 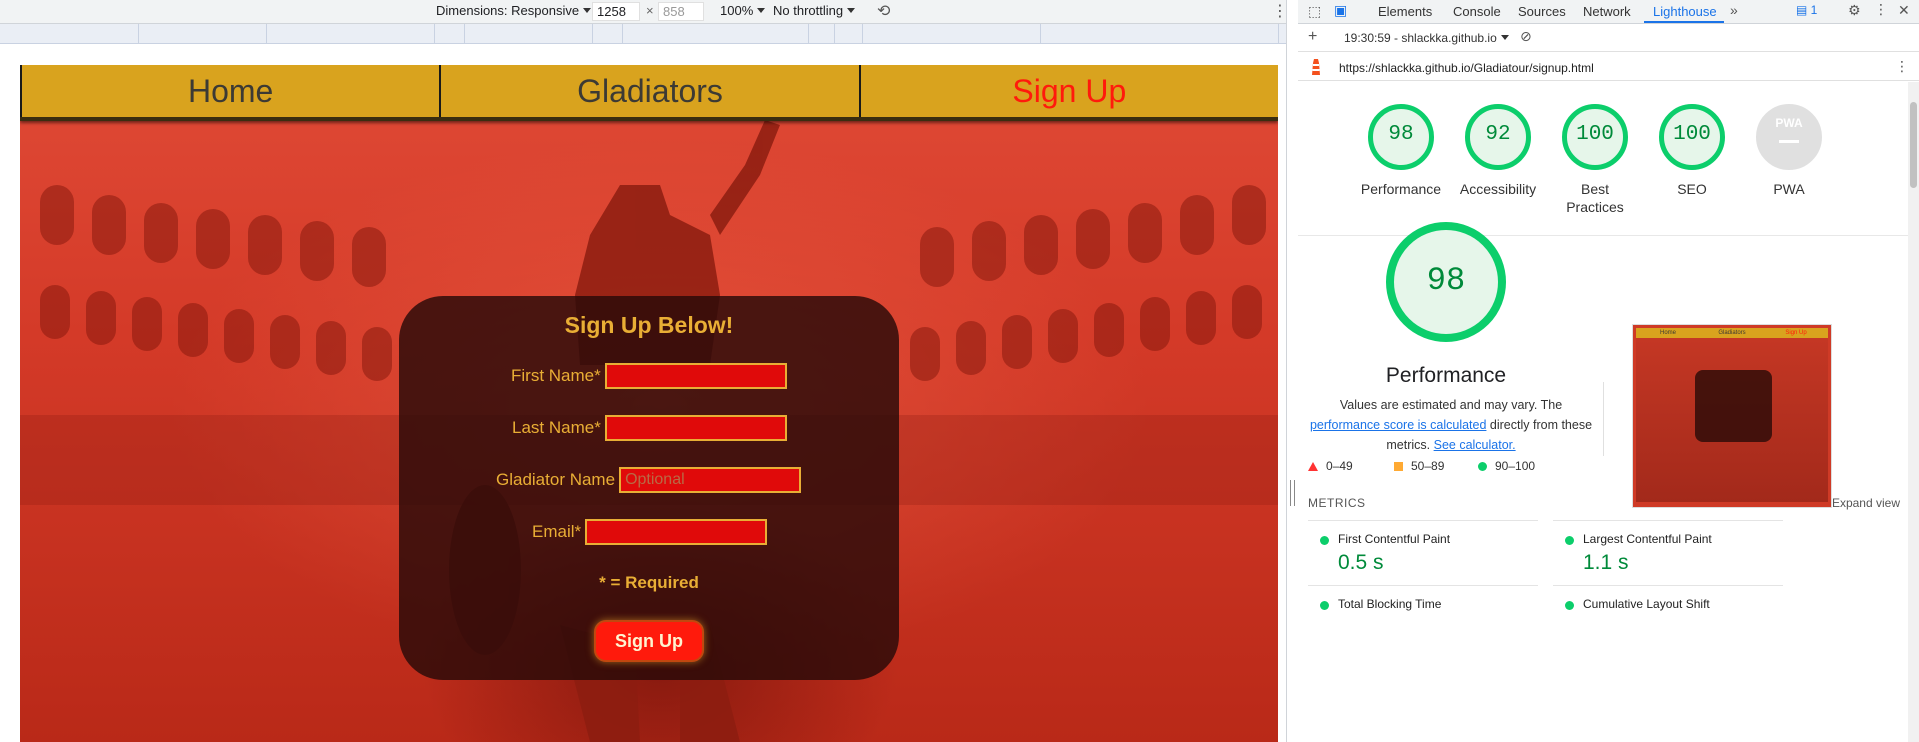 I want to click on report-selector: 19:30:59 - shlackka.github.io, so click(x=1426, y=38).